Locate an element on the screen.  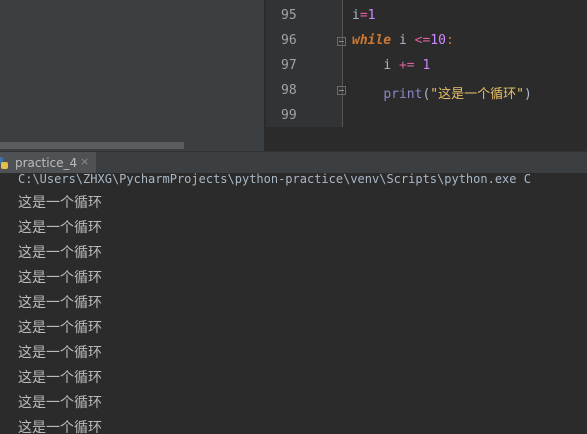
code-token: += is located at coordinates (406, 65).